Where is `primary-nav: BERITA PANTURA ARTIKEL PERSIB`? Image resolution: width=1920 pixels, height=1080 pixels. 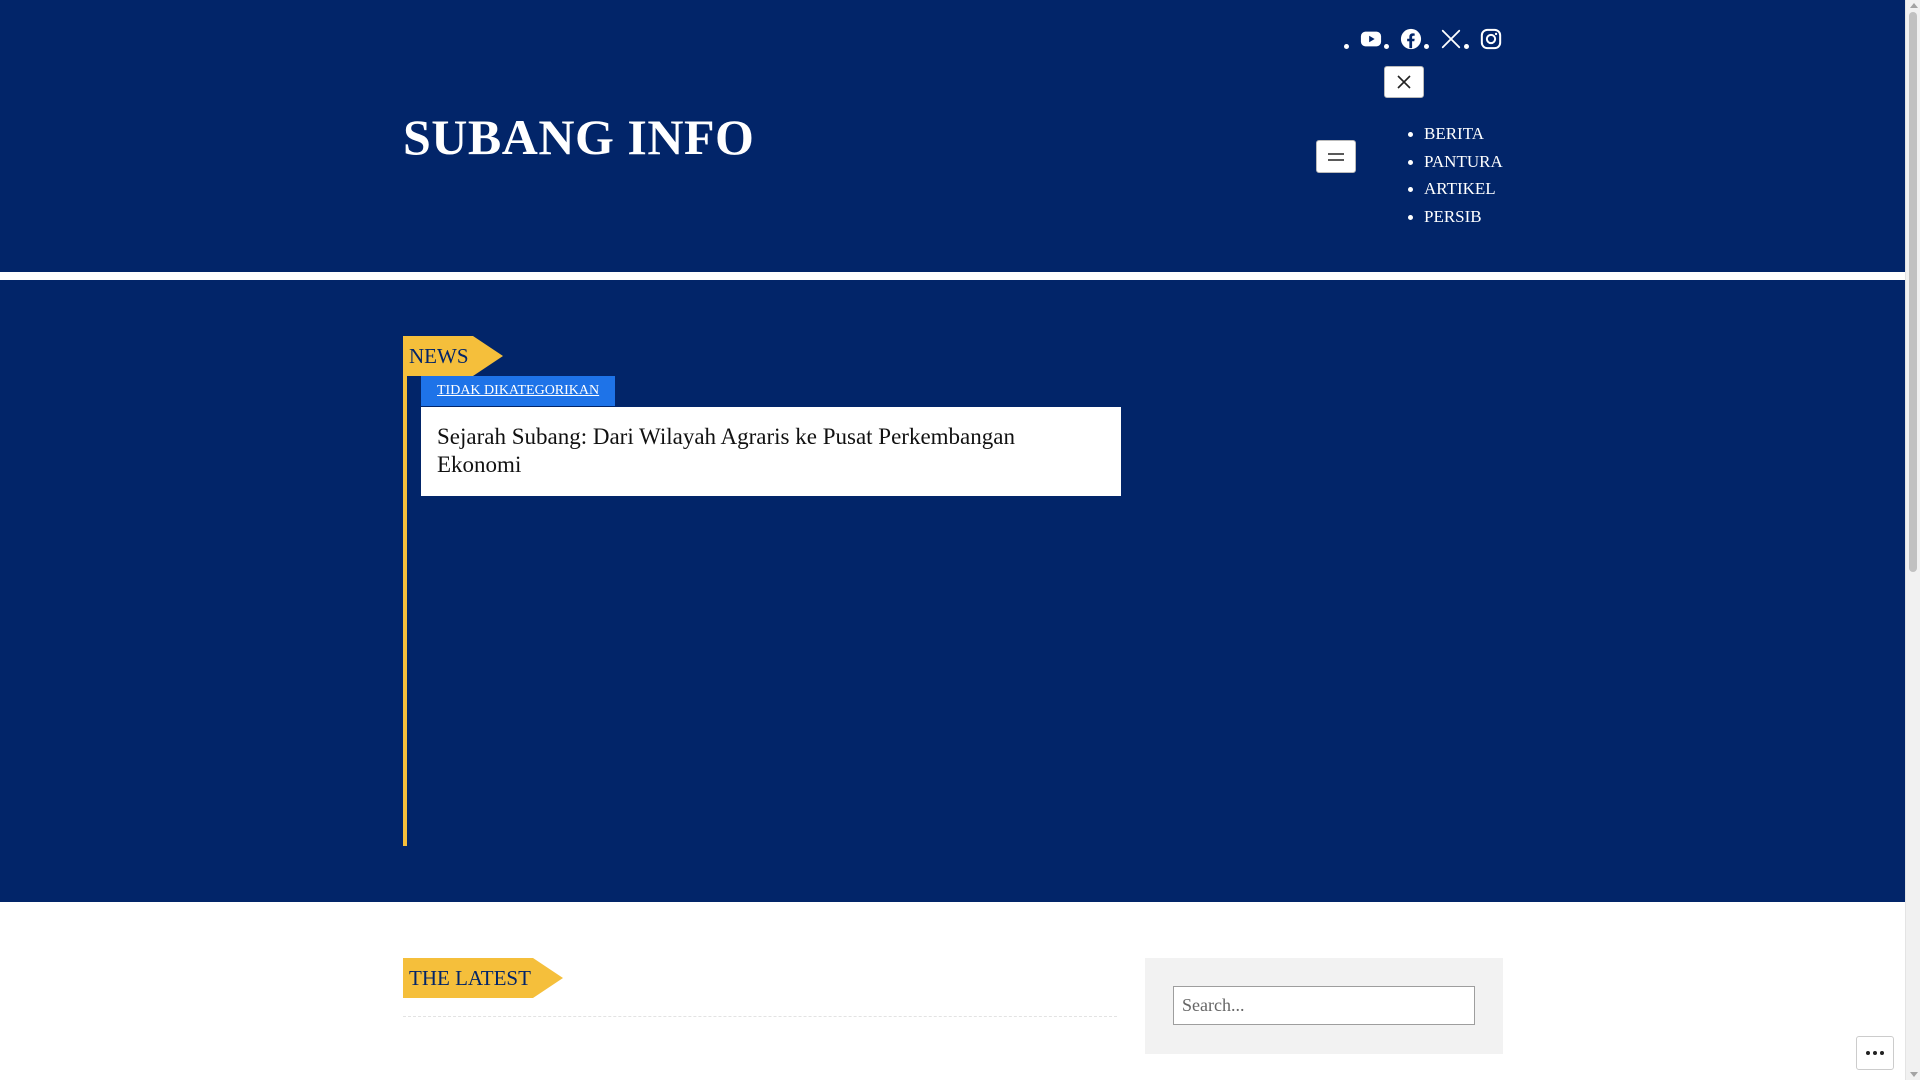
primary-nav: BERITA PANTURA ARTIKEL PERSIB is located at coordinates (1455, 175).